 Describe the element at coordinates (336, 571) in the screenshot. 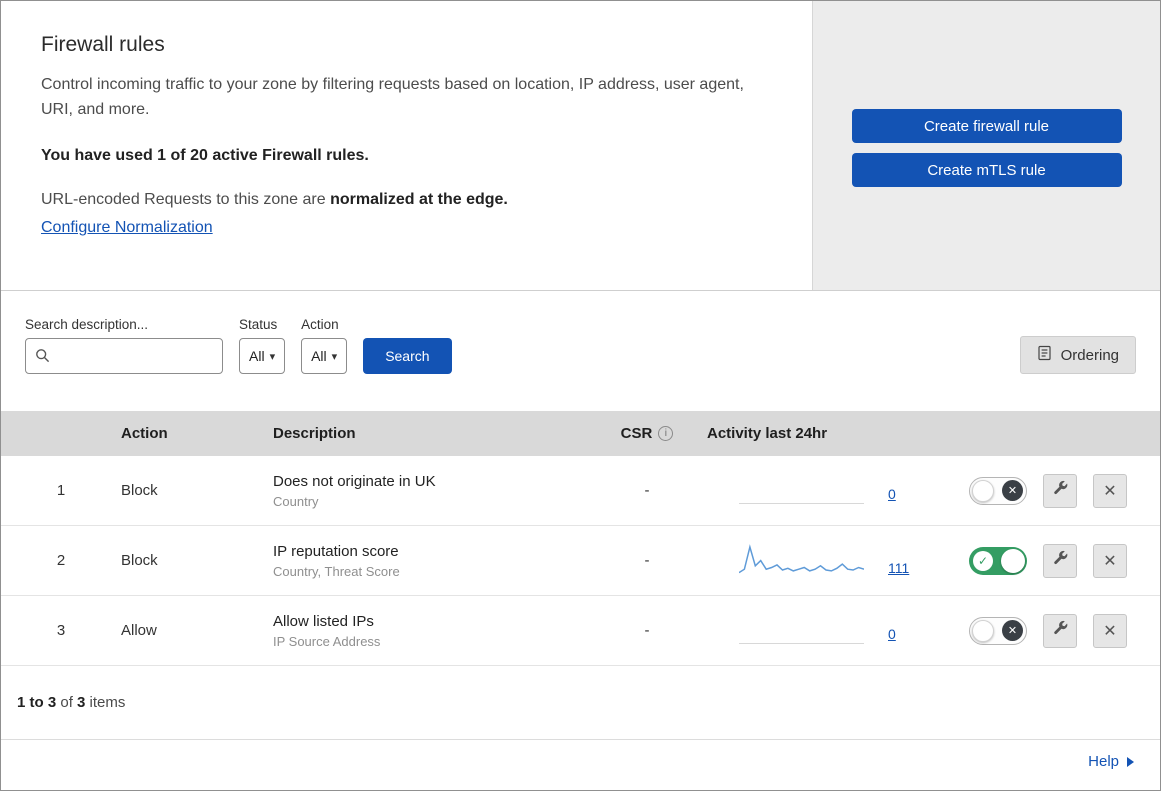

I see `rule-criteria: Country, Threat Score` at that location.